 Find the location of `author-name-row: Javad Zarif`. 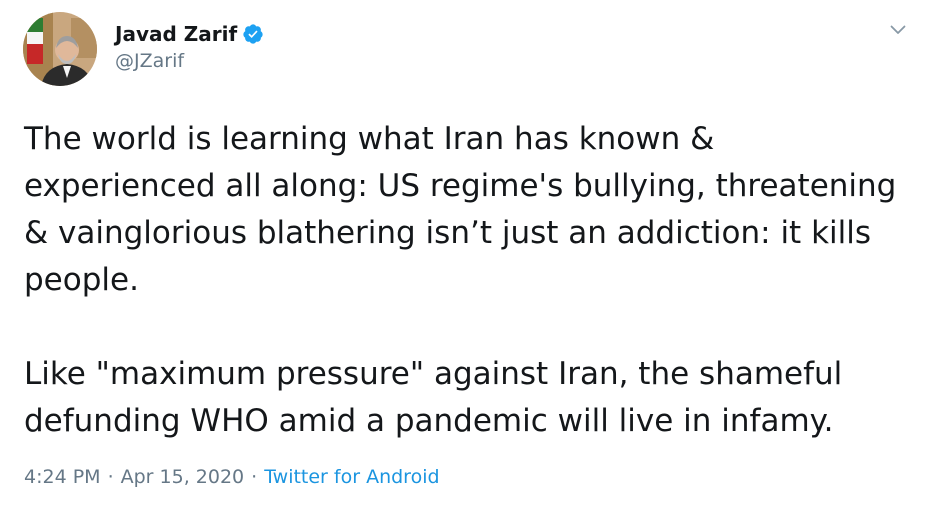

author-name-row: Javad Zarif is located at coordinates (189, 34).